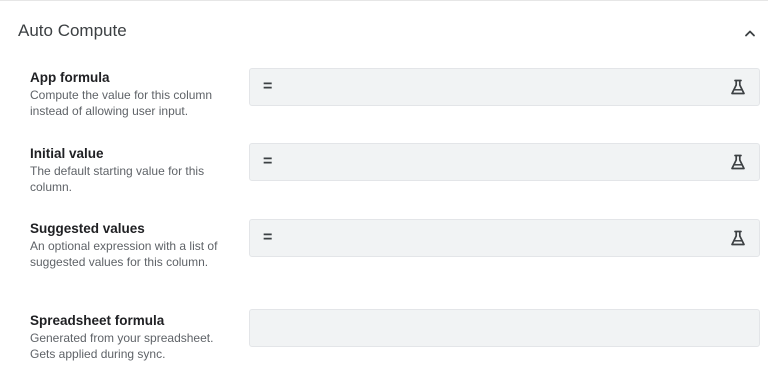  Describe the element at coordinates (504, 238) in the screenshot. I see `suggested-values-input: =` at that location.